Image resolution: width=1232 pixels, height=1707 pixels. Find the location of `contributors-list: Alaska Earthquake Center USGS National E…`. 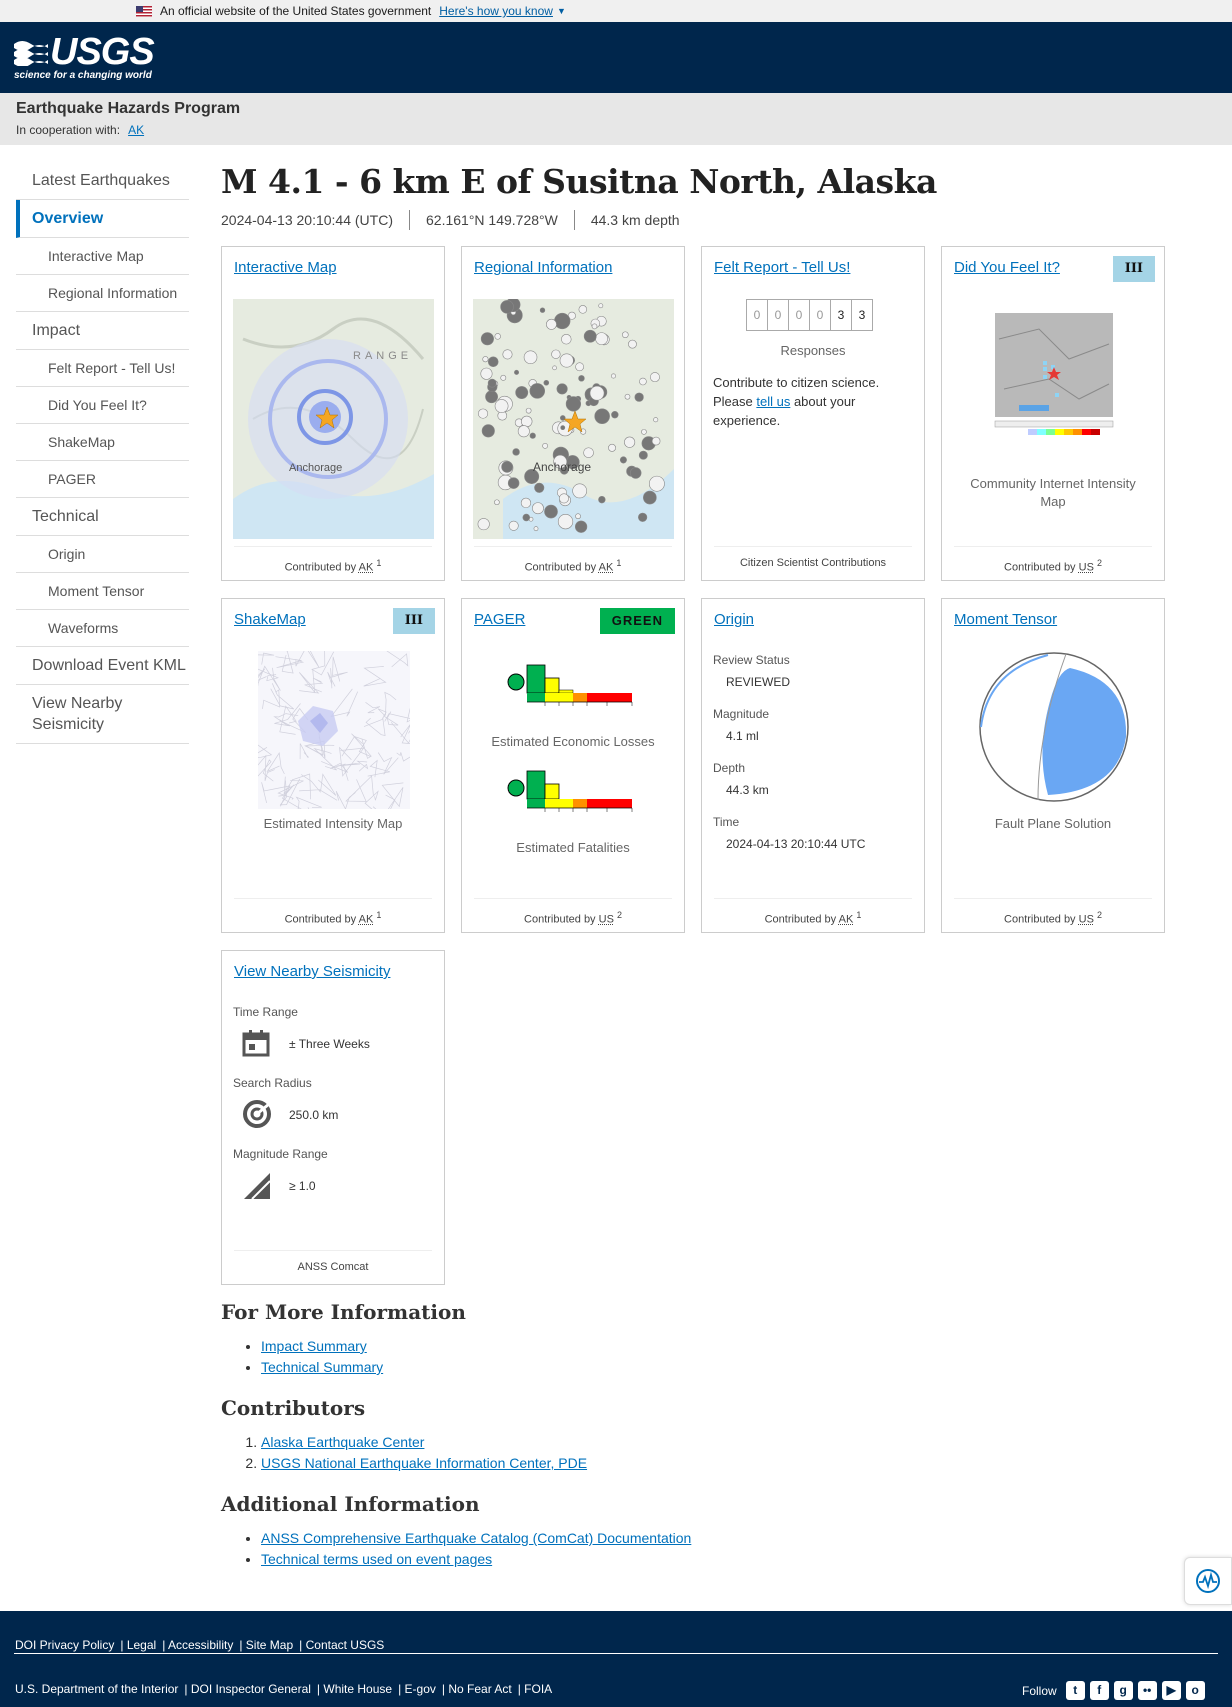

contributors-list: Alaska Earthquake Center USGS National E… is located at coordinates (621, 1453).